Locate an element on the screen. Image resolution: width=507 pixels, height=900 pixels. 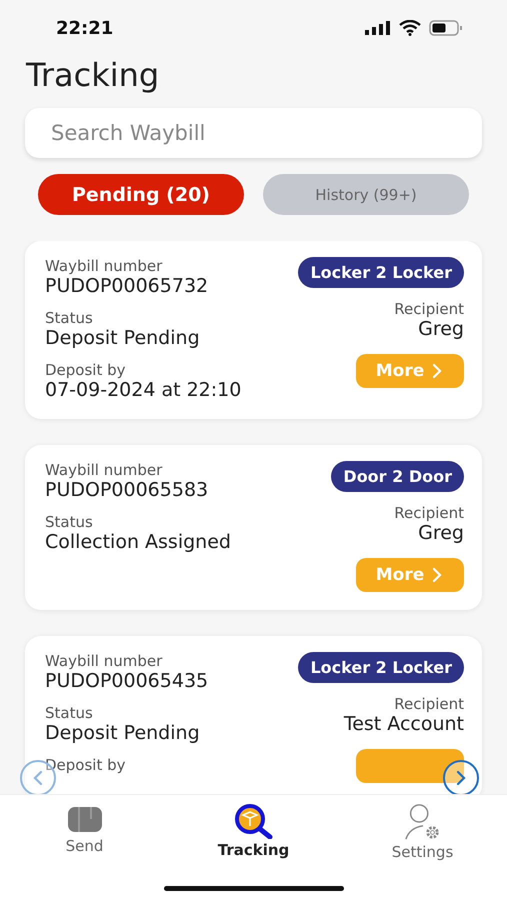
battery-icon is located at coordinates (446, 28).